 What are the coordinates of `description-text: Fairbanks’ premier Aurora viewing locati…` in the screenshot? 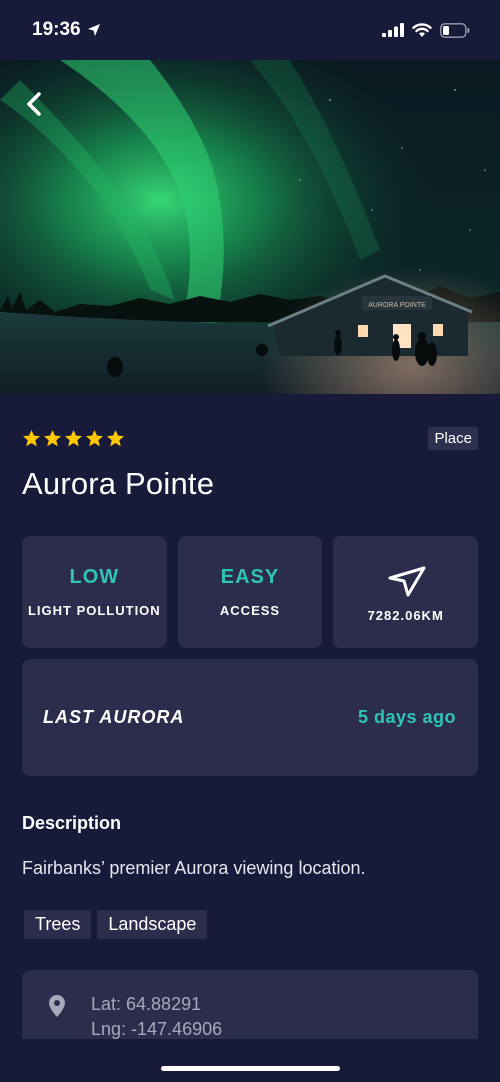 It's located at (194, 868).